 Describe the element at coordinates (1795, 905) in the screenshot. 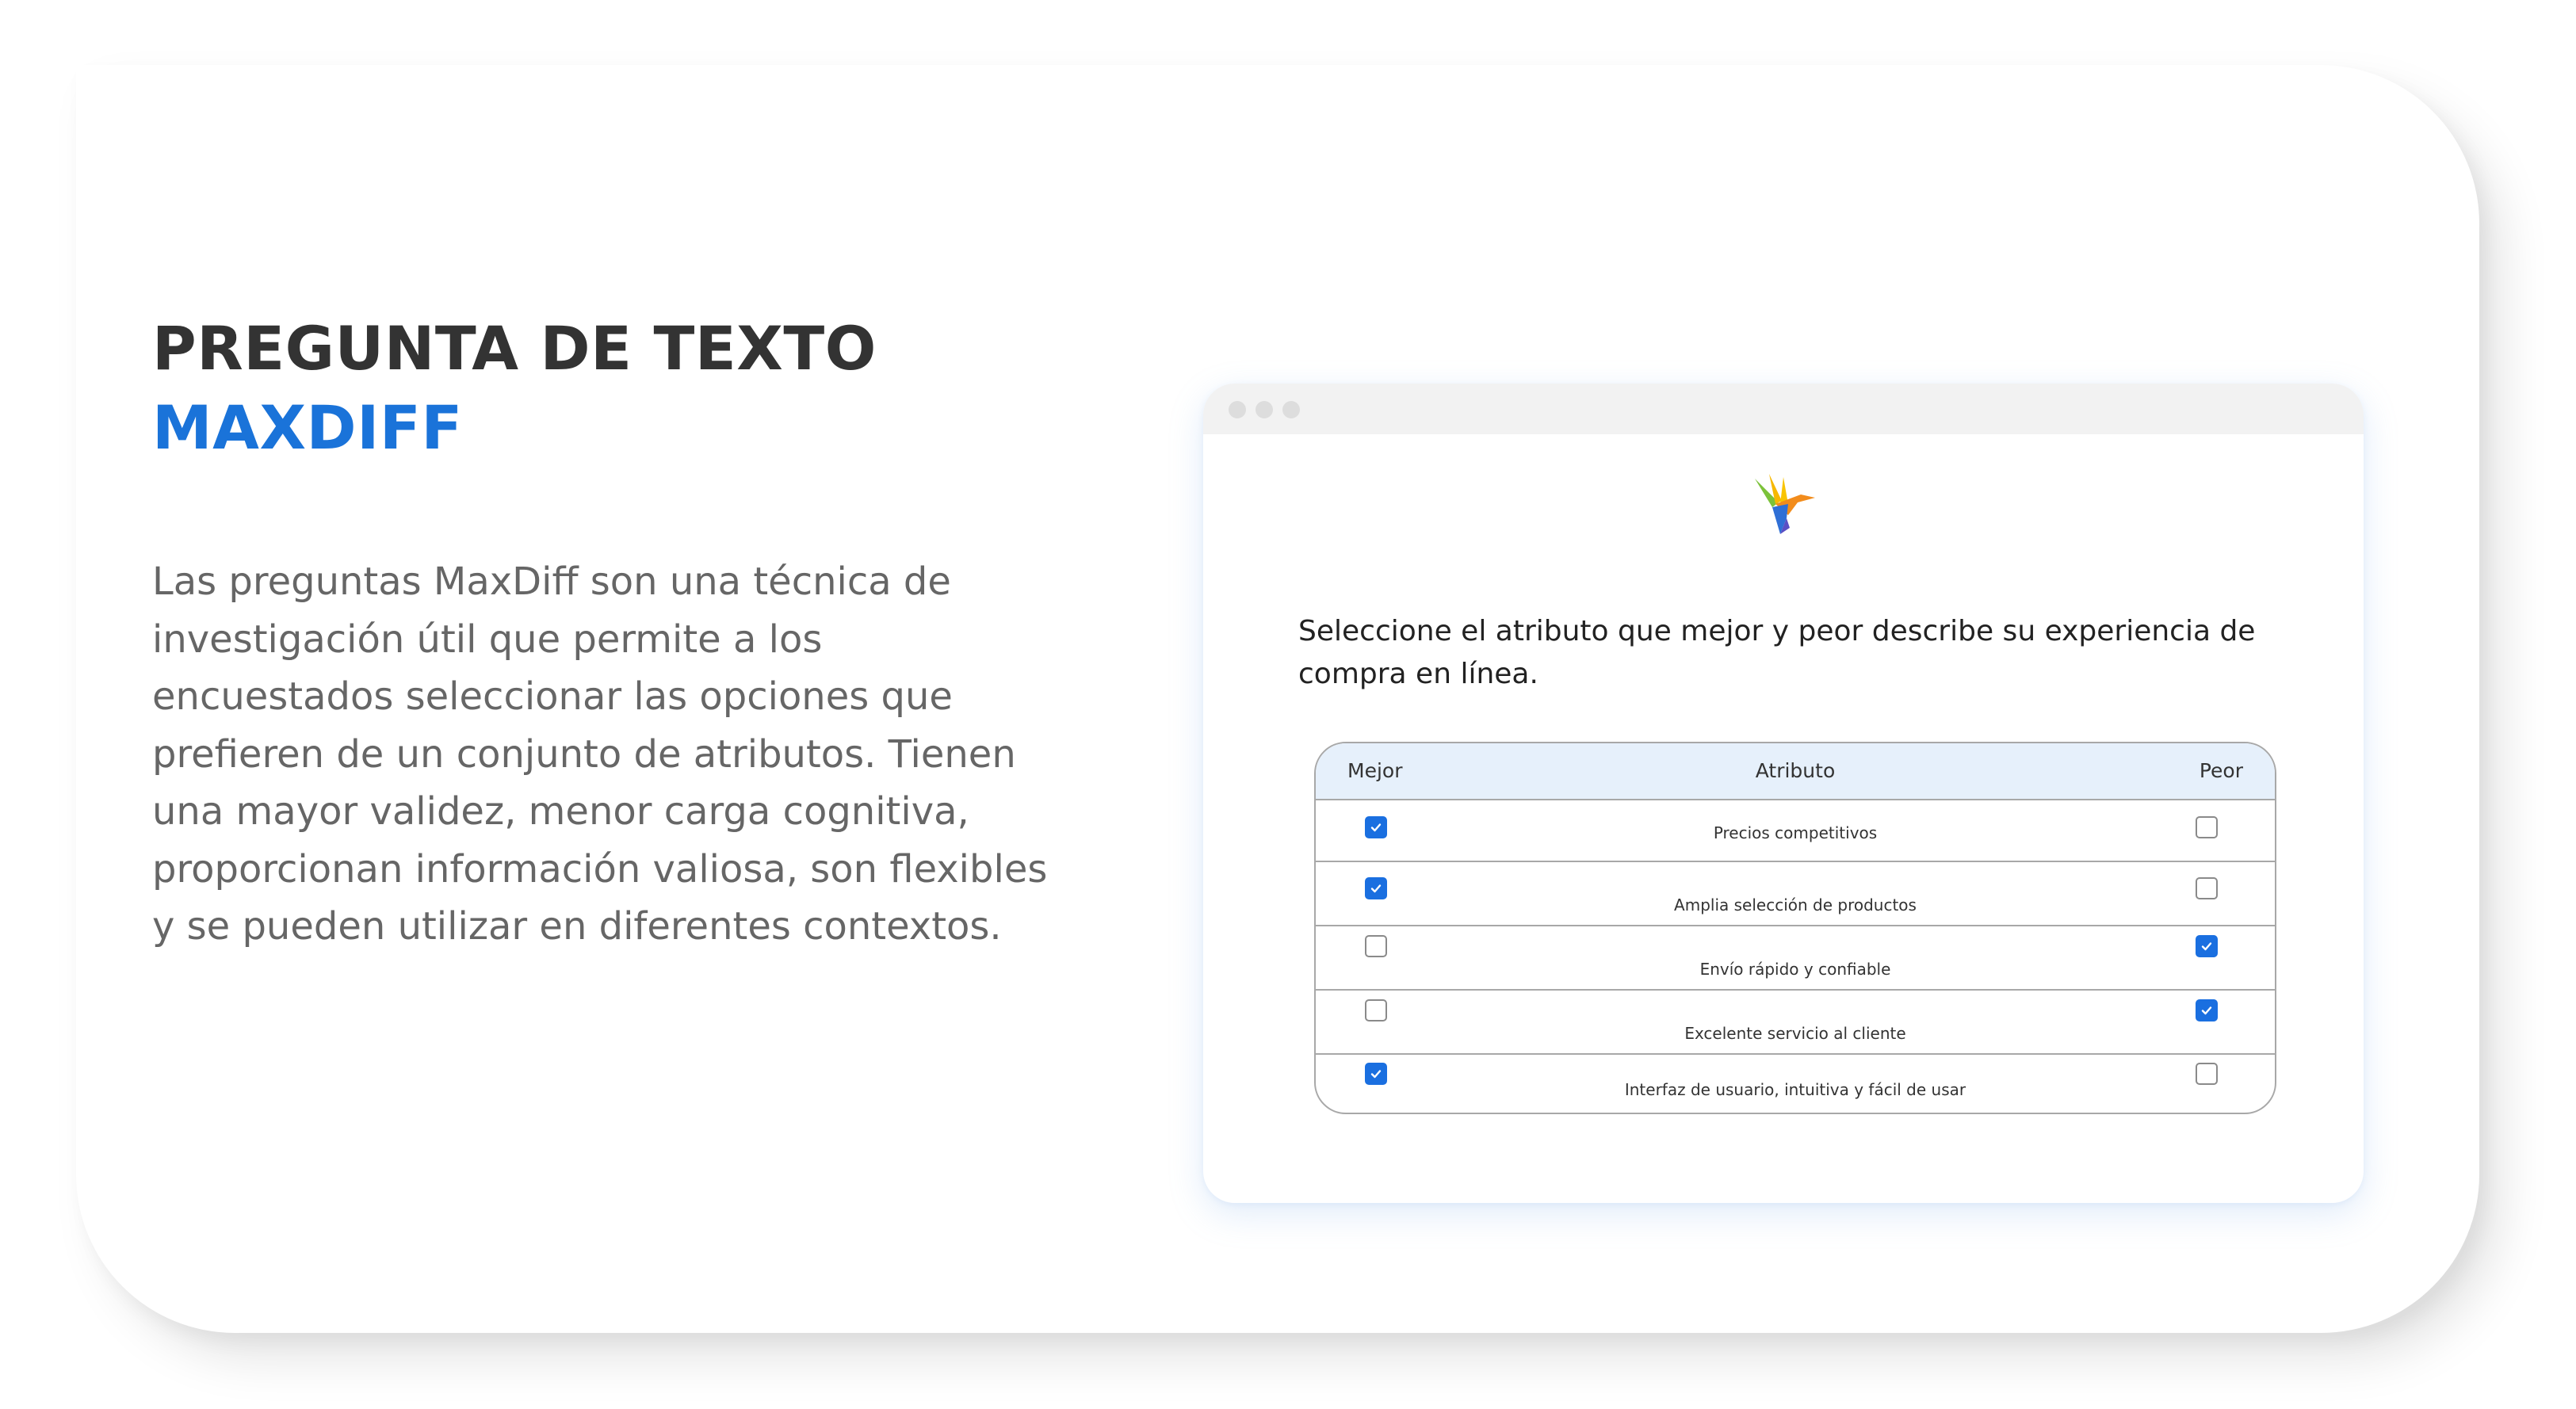

I see `attribute-label: Amplia selección de productos` at that location.